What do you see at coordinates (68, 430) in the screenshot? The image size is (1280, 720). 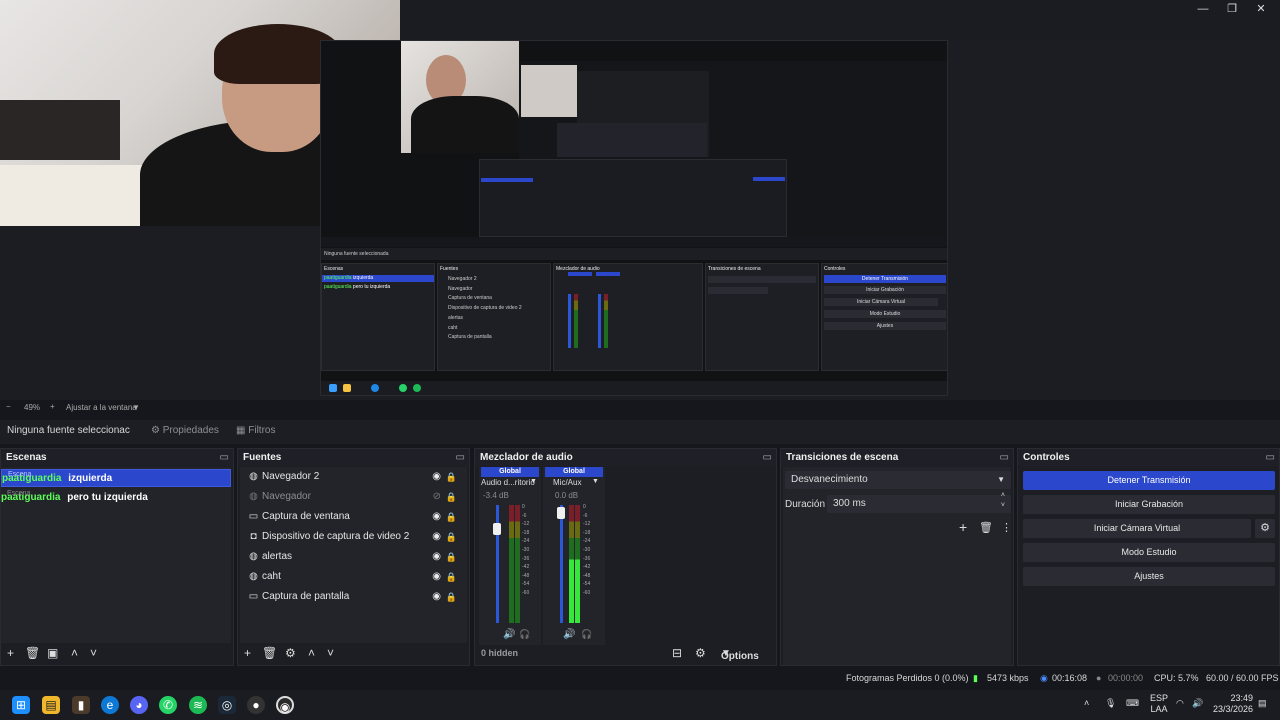 I see `no-source-label: Ninguna fuente seleccionac` at bounding box center [68, 430].